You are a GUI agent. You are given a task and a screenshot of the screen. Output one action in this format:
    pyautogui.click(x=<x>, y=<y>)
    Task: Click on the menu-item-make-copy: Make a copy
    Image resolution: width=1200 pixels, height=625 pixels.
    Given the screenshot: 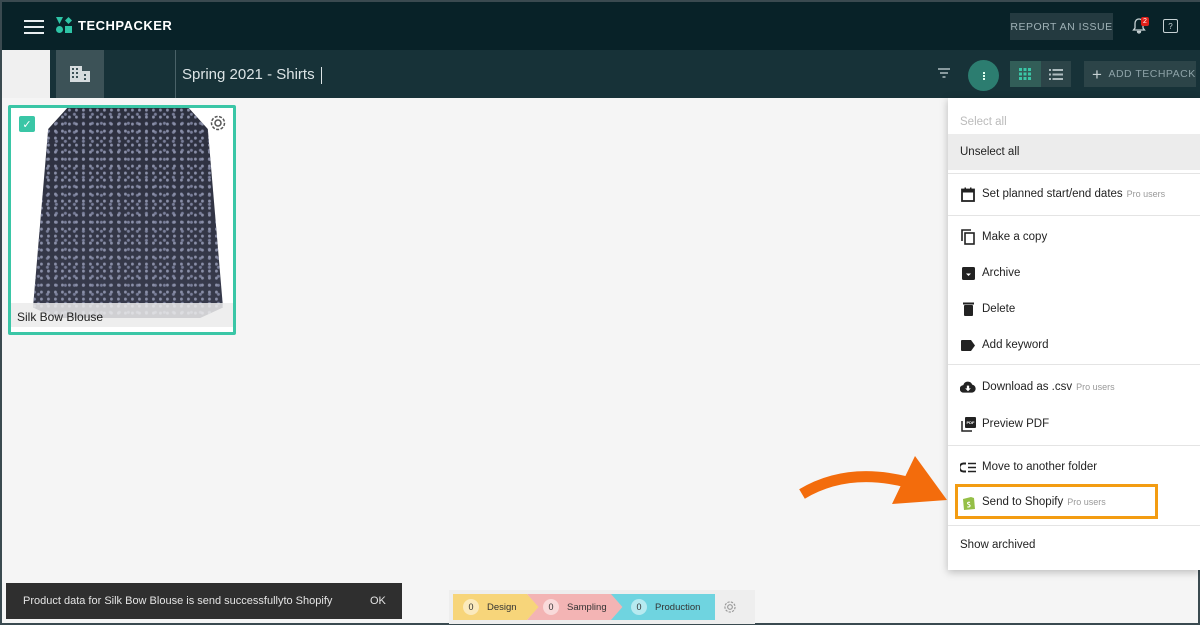 What is the action you would take?
    pyautogui.click(x=1074, y=237)
    